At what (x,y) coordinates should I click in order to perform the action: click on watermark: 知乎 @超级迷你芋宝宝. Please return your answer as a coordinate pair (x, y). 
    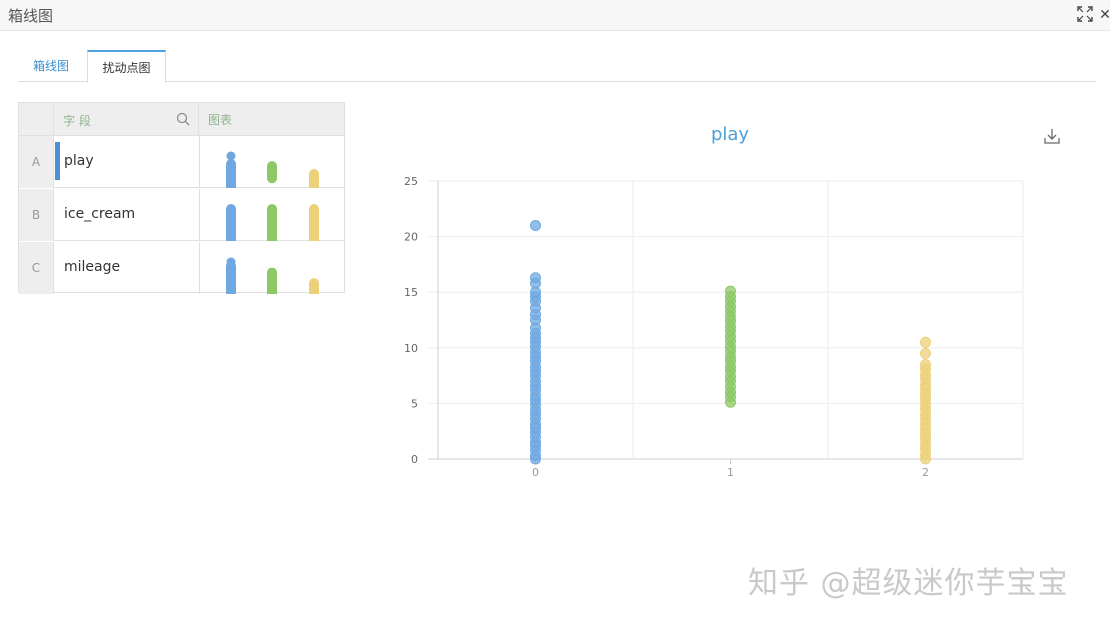
    Looking at the image, I should click on (908, 583).